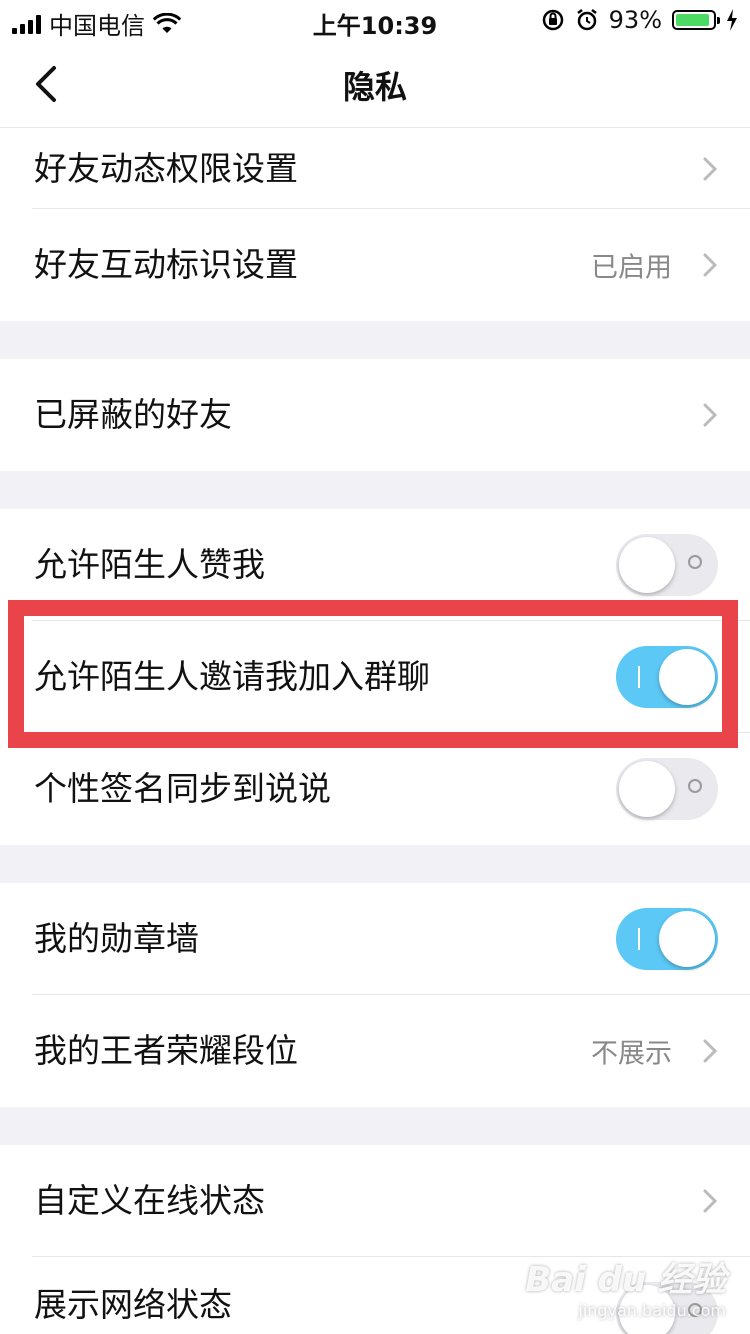 This screenshot has height=1334, width=750. I want to click on alarm-icon, so click(586, 20).